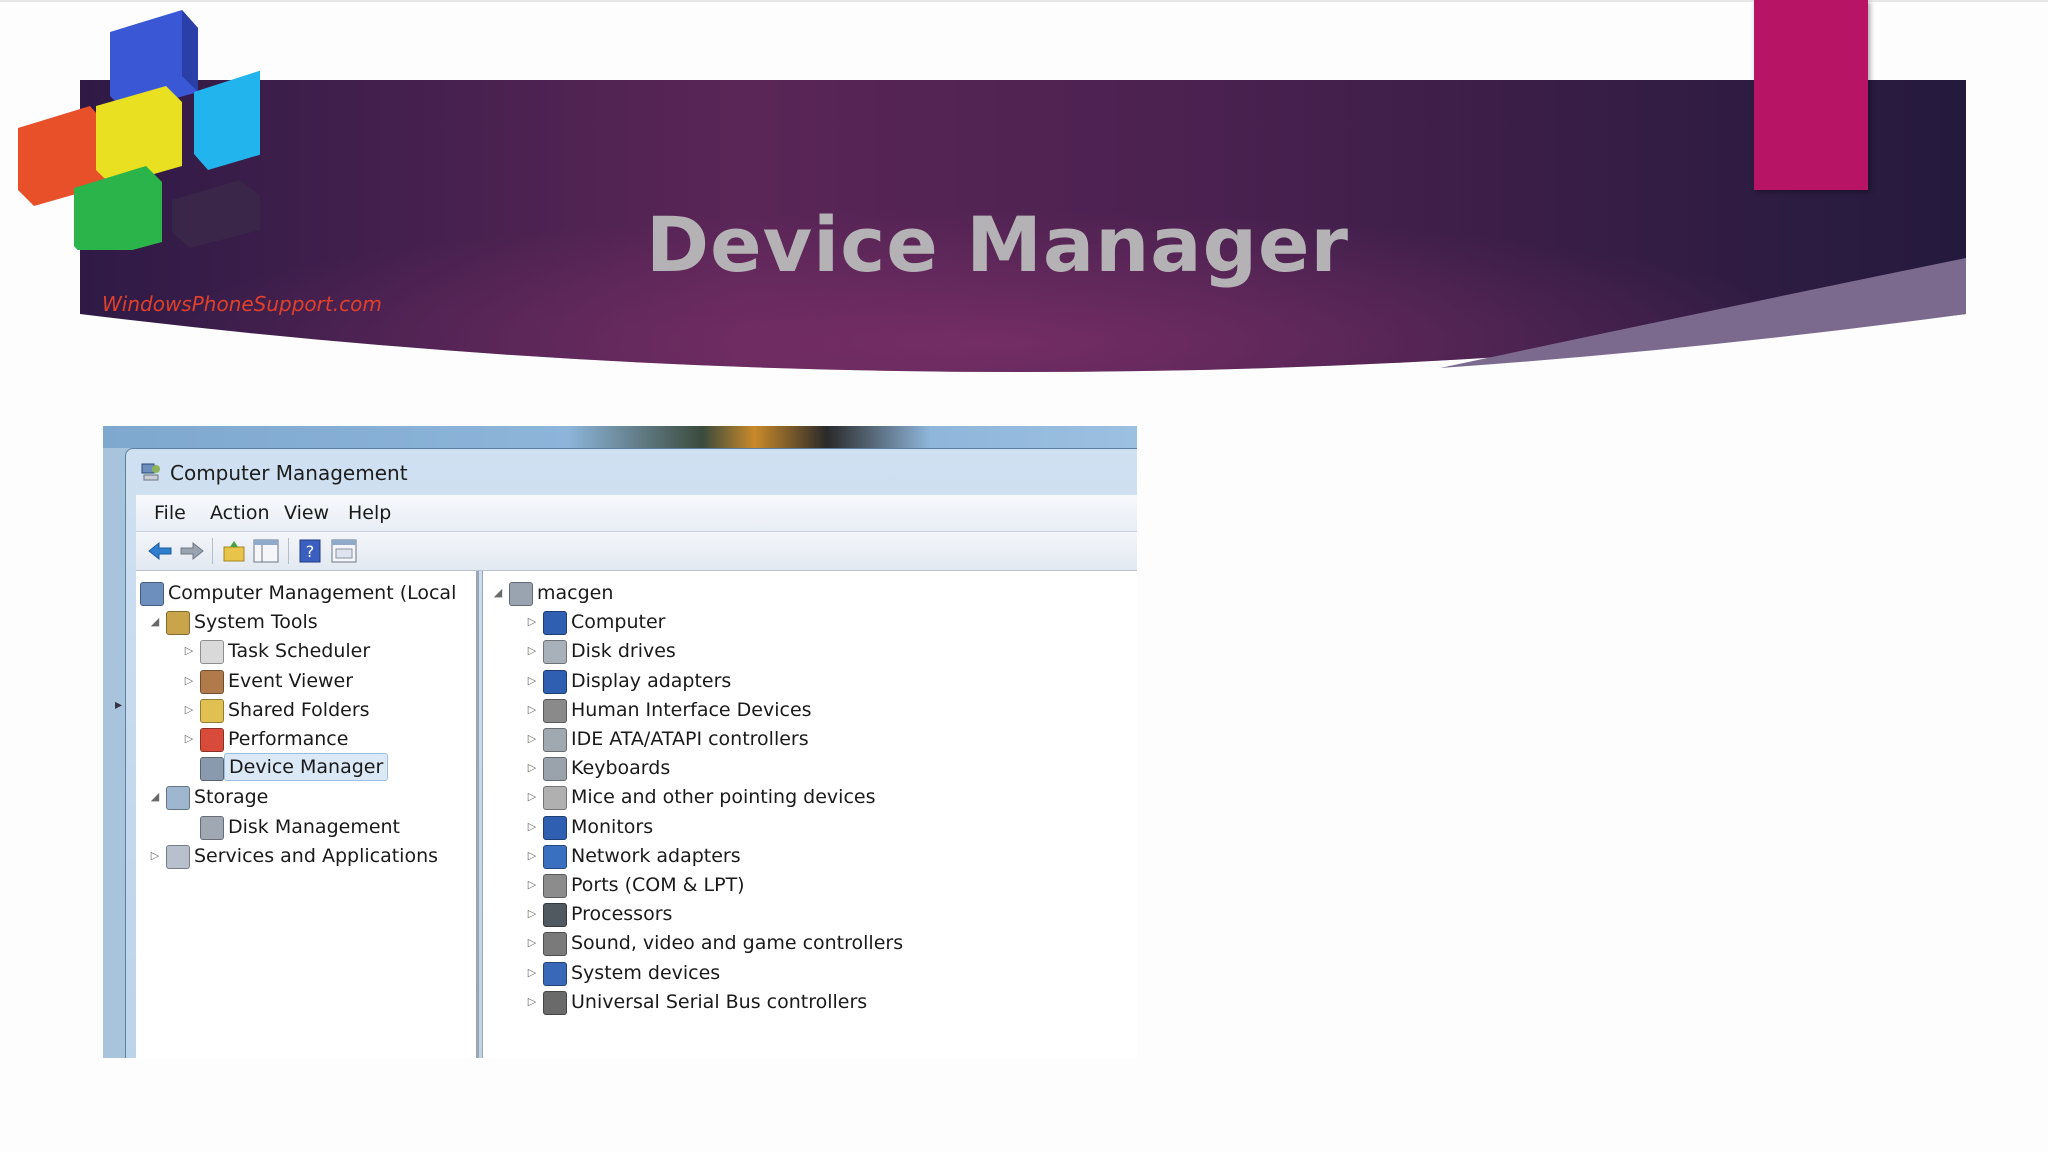 This screenshot has height=1152, width=2048. What do you see at coordinates (306, 513) in the screenshot?
I see `menu-view: View` at bounding box center [306, 513].